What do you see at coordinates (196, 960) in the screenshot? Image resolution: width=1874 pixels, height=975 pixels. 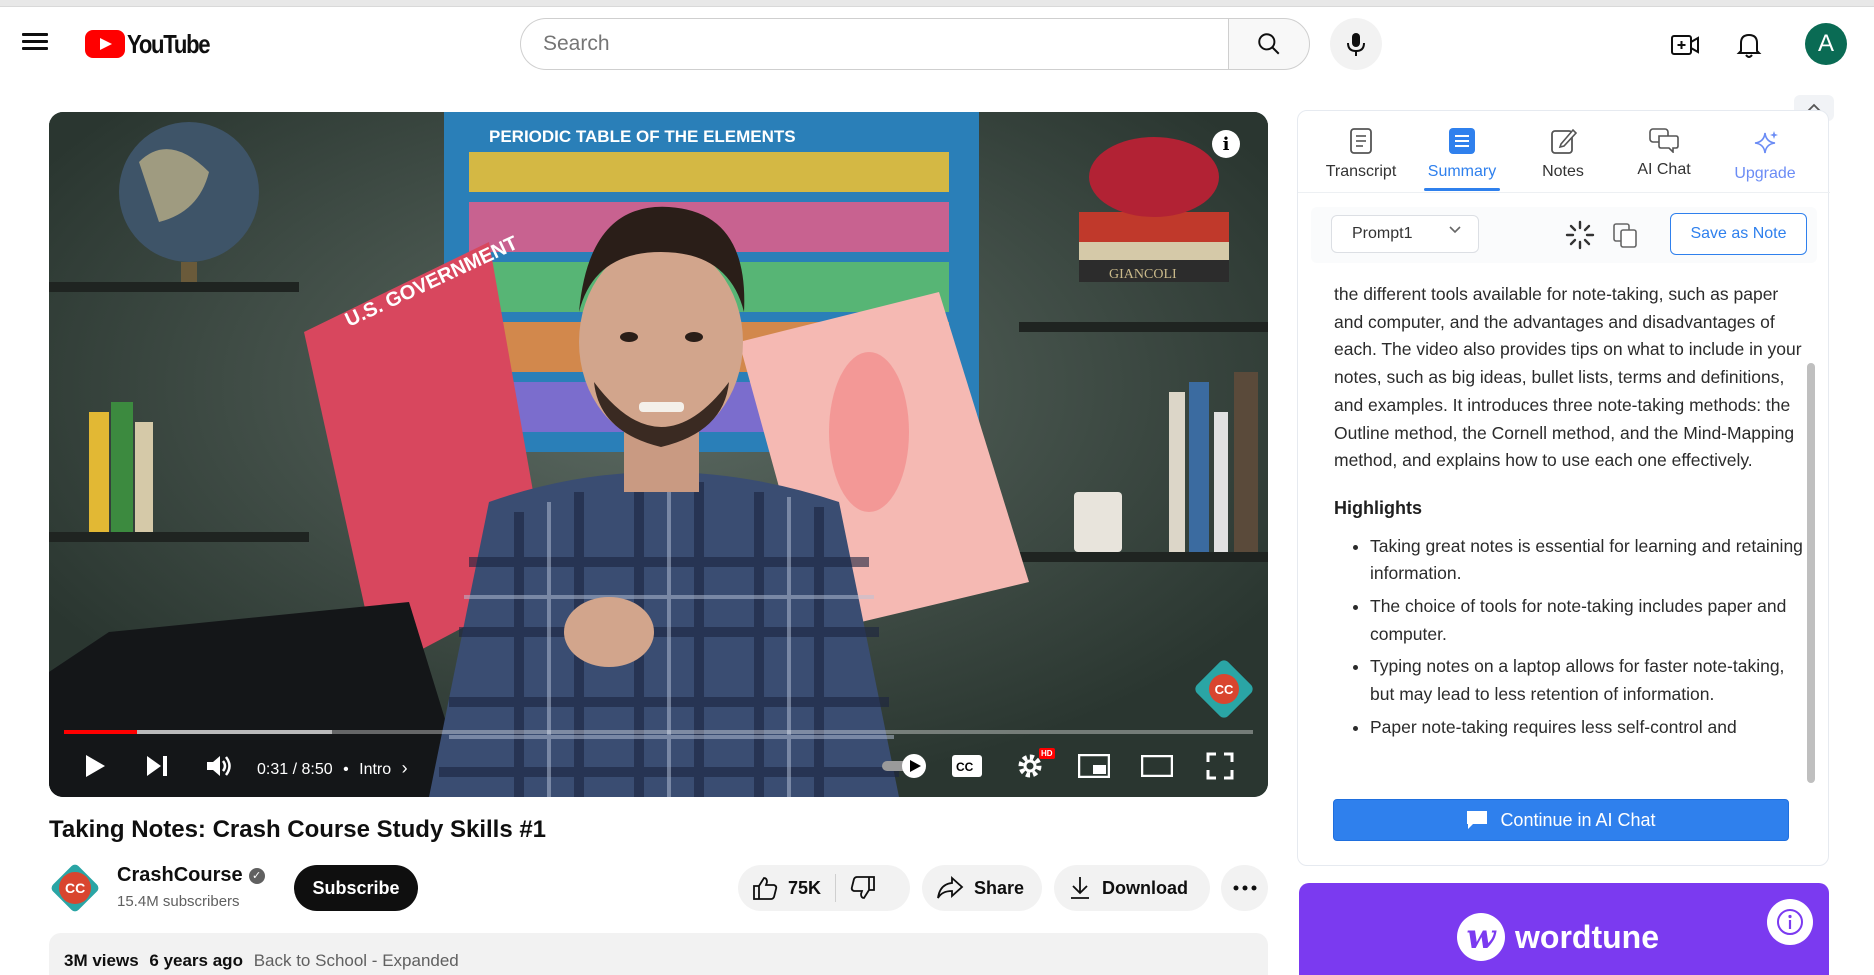 I see `upload-age: 6 years ago` at bounding box center [196, 960].